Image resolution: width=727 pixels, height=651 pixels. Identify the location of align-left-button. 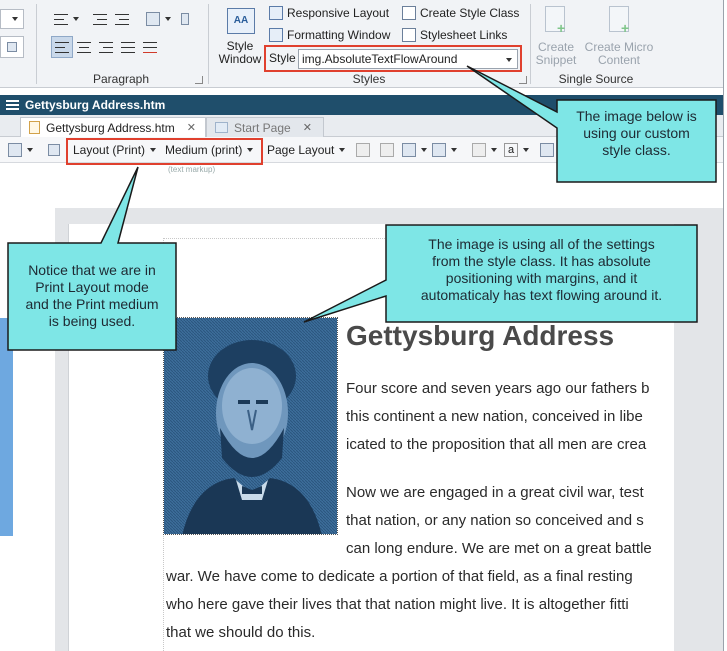
(62, 47).